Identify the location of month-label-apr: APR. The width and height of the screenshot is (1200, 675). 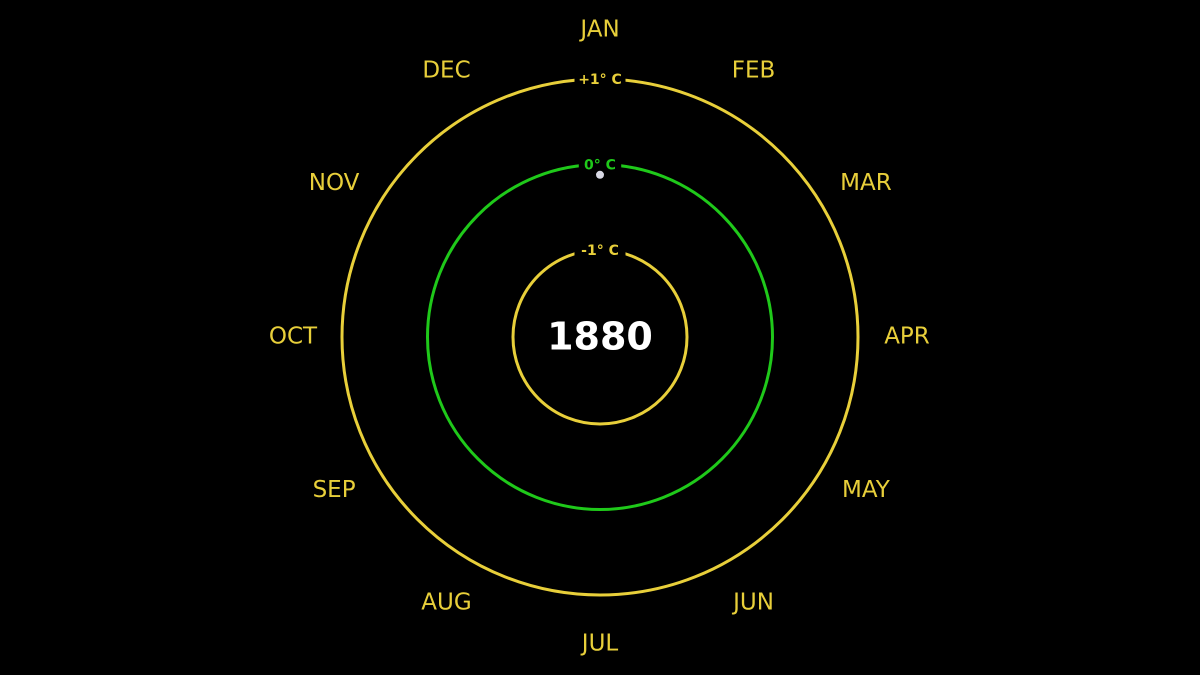
(907, 337).